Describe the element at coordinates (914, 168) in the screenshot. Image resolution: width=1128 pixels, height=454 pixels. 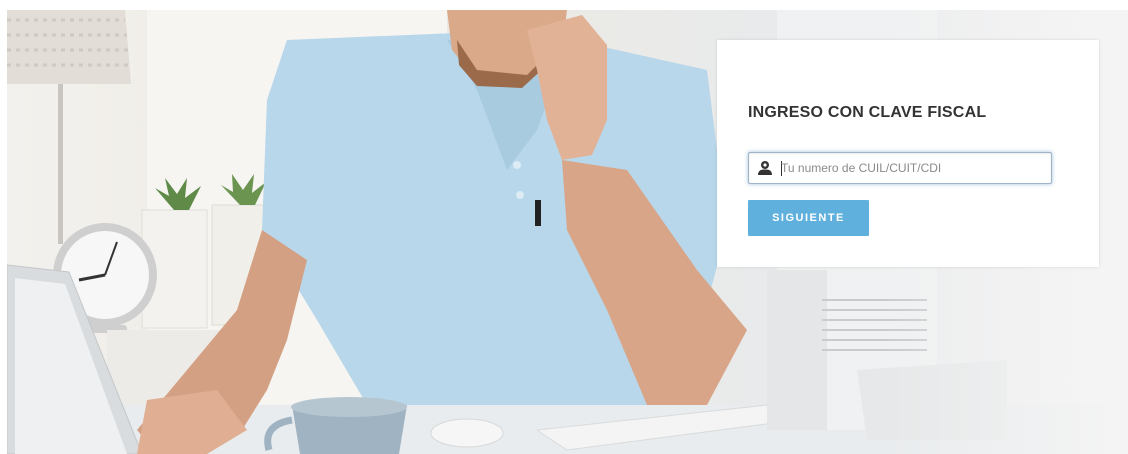
I see `cuit-input` at that location.